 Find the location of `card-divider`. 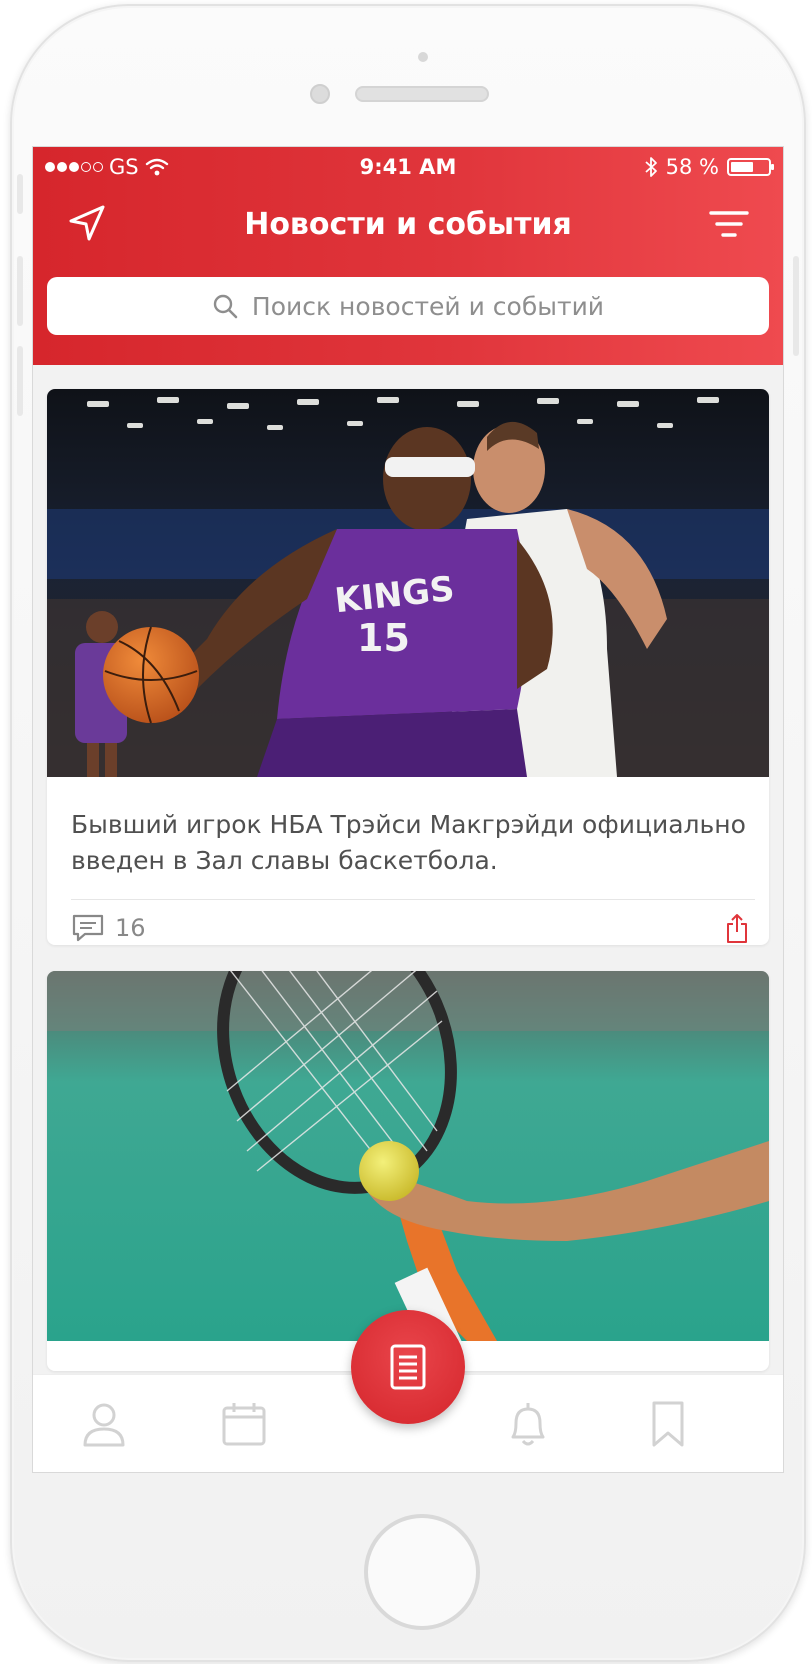

card-divider is located at coordinates (413, 899).